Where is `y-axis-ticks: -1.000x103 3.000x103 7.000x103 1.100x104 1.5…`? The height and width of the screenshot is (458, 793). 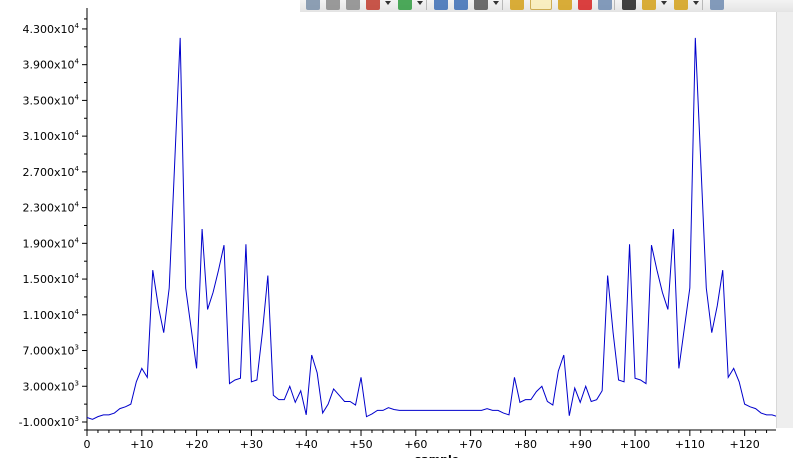
y-axis-ticks: -1.000x103 3.000x103 7.000x103 1.100x104 1.5… is located at coordinates (53, 223).